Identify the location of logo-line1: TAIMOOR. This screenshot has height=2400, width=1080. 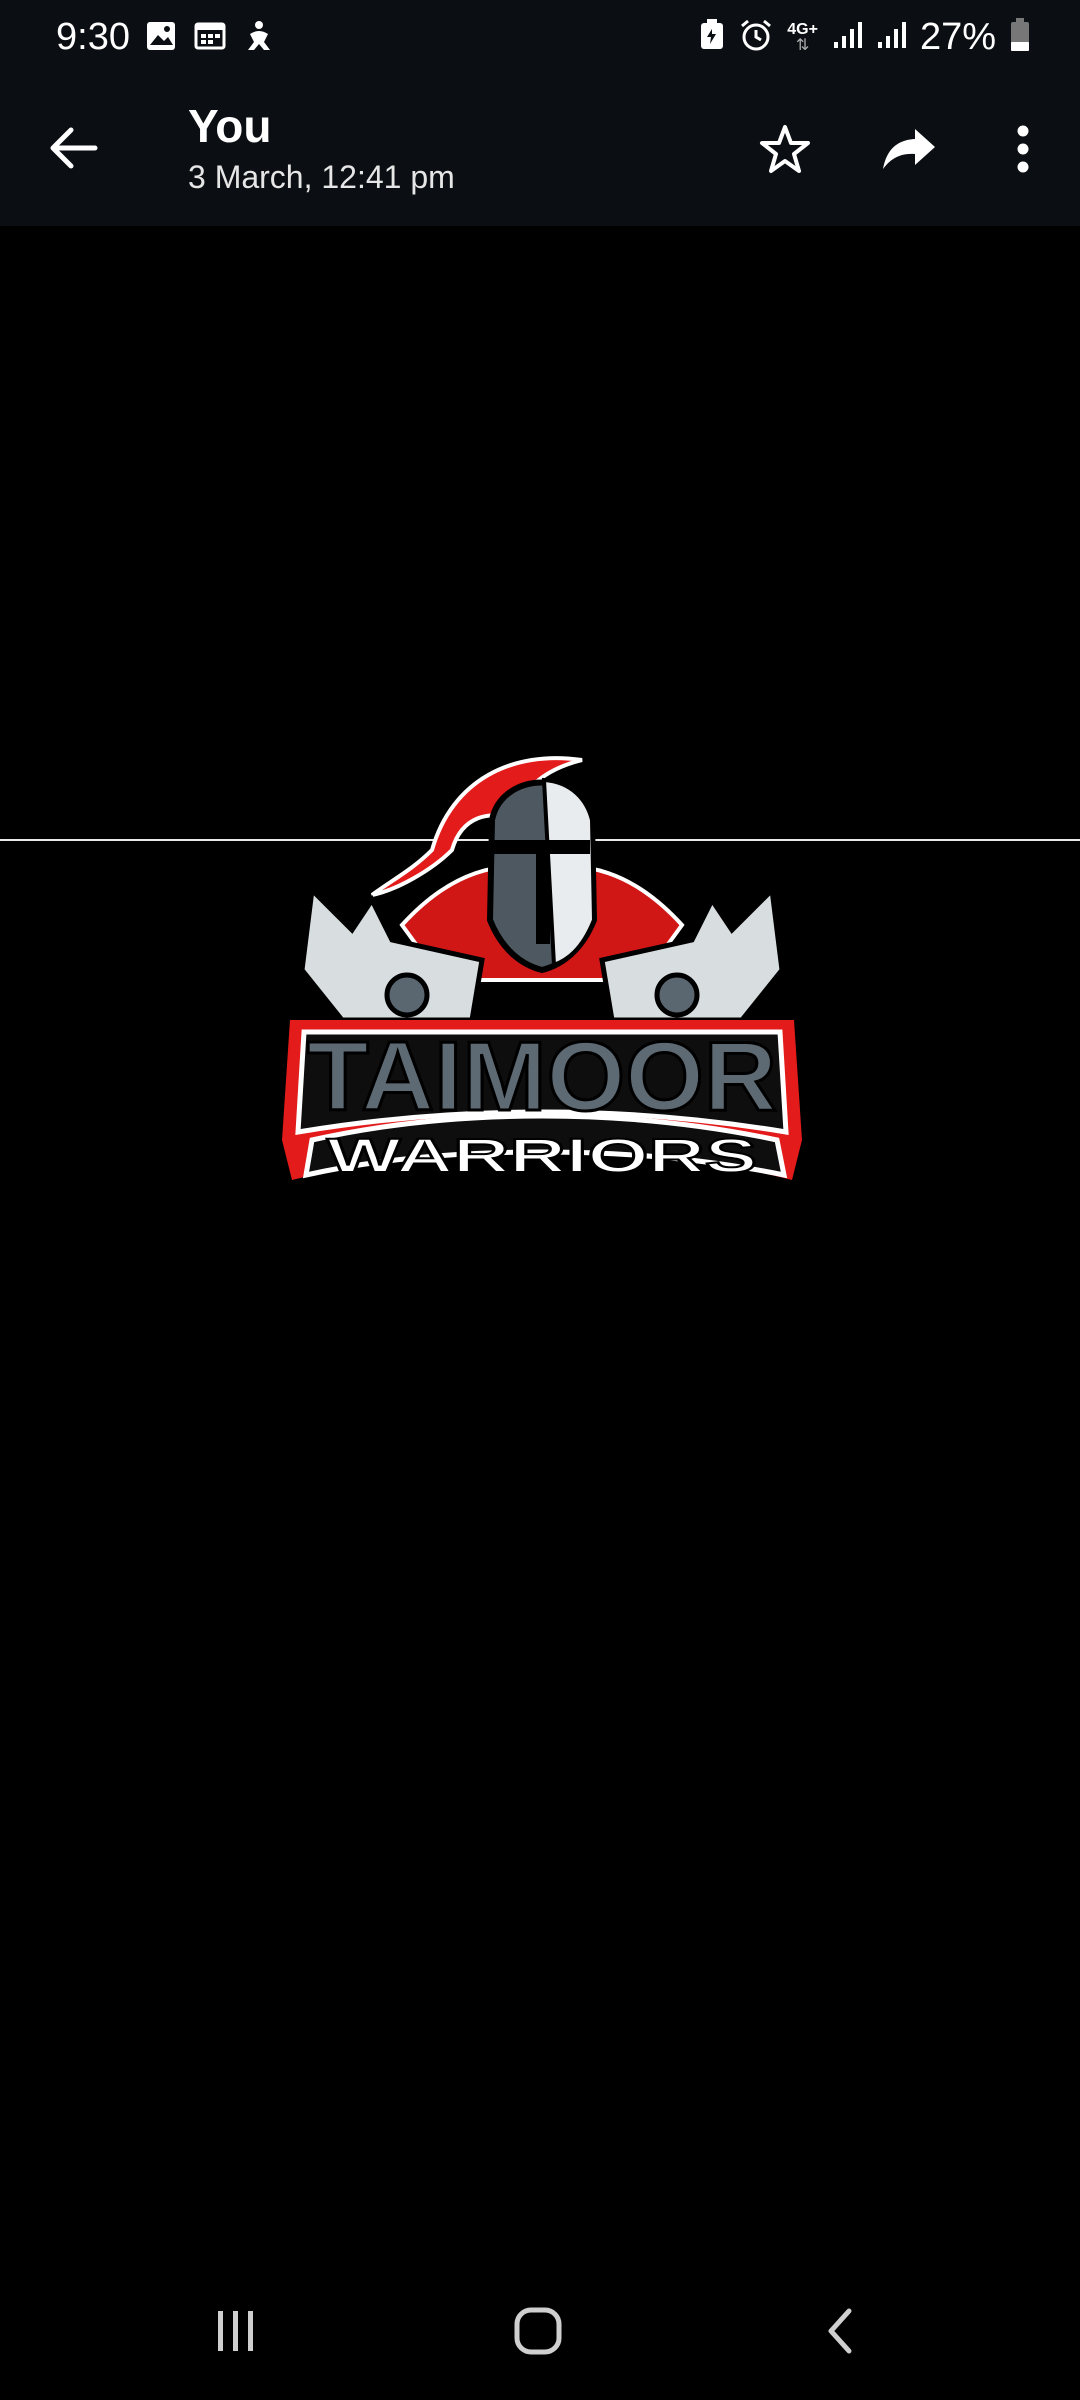
(542, 1076).